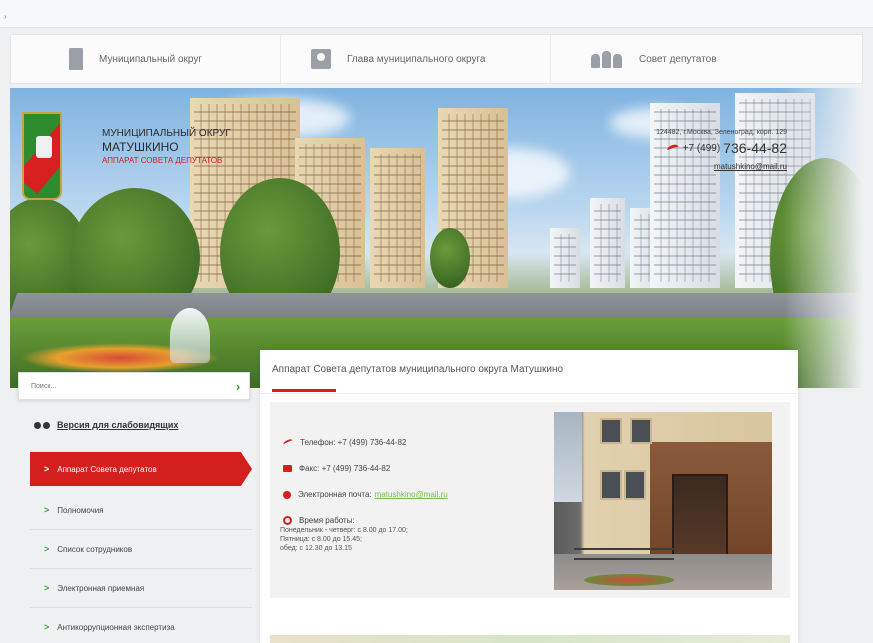  I want to click on group-icon, so click(607, 59).